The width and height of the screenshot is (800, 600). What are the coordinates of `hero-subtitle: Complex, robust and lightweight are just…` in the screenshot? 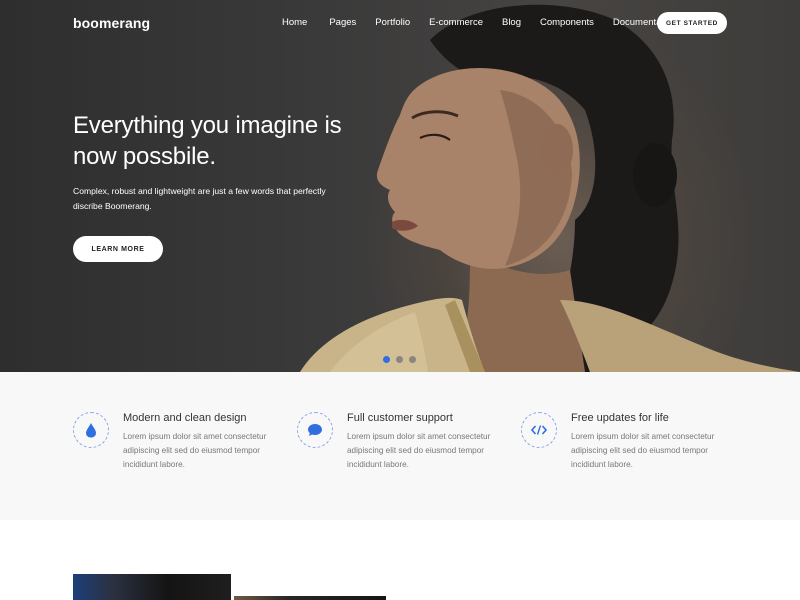 It's located at (199, 198).